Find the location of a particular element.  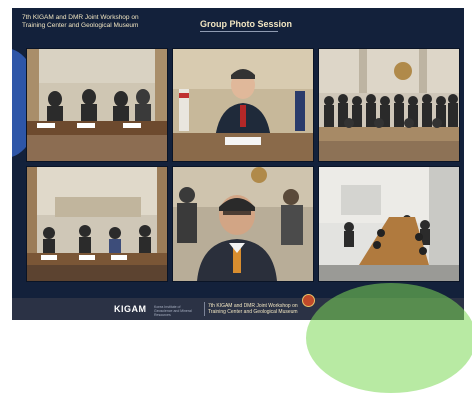

footer-divider is located at coordinates (204, 309).